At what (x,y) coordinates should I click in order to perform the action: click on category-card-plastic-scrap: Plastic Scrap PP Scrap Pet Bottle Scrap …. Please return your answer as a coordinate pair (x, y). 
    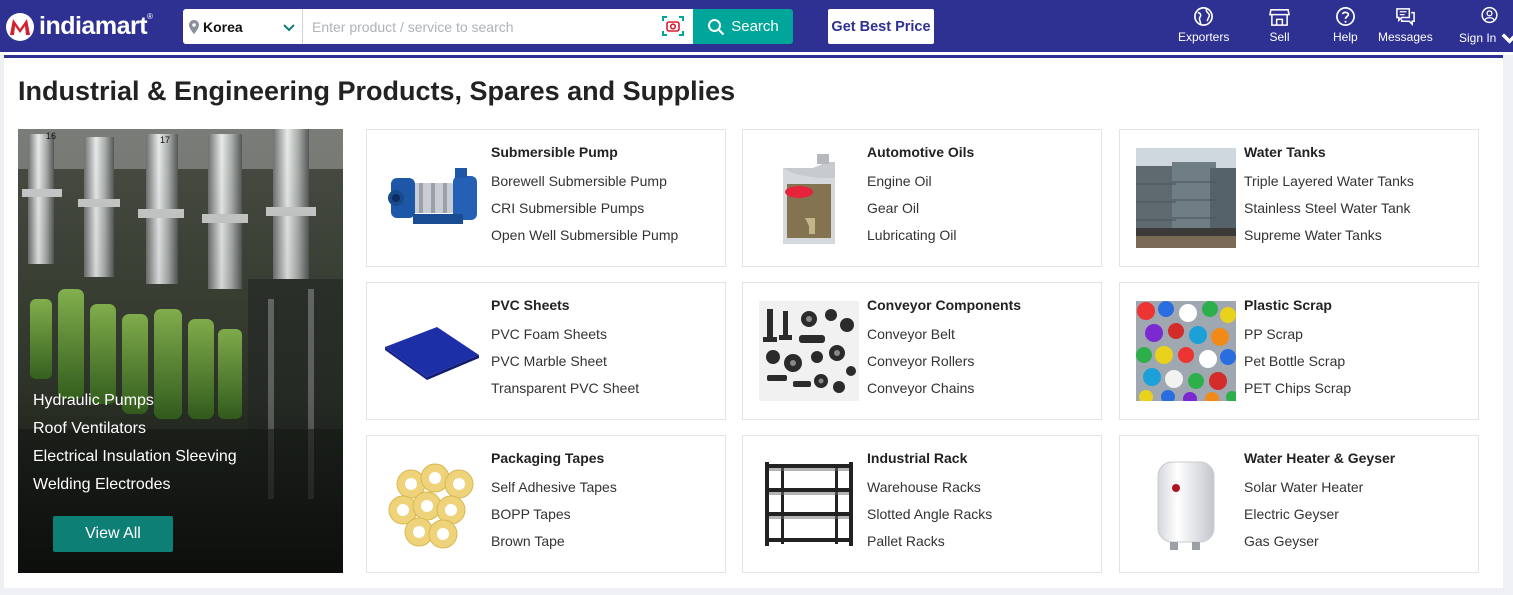
    Looking at the image, I should click on (1299, 351).